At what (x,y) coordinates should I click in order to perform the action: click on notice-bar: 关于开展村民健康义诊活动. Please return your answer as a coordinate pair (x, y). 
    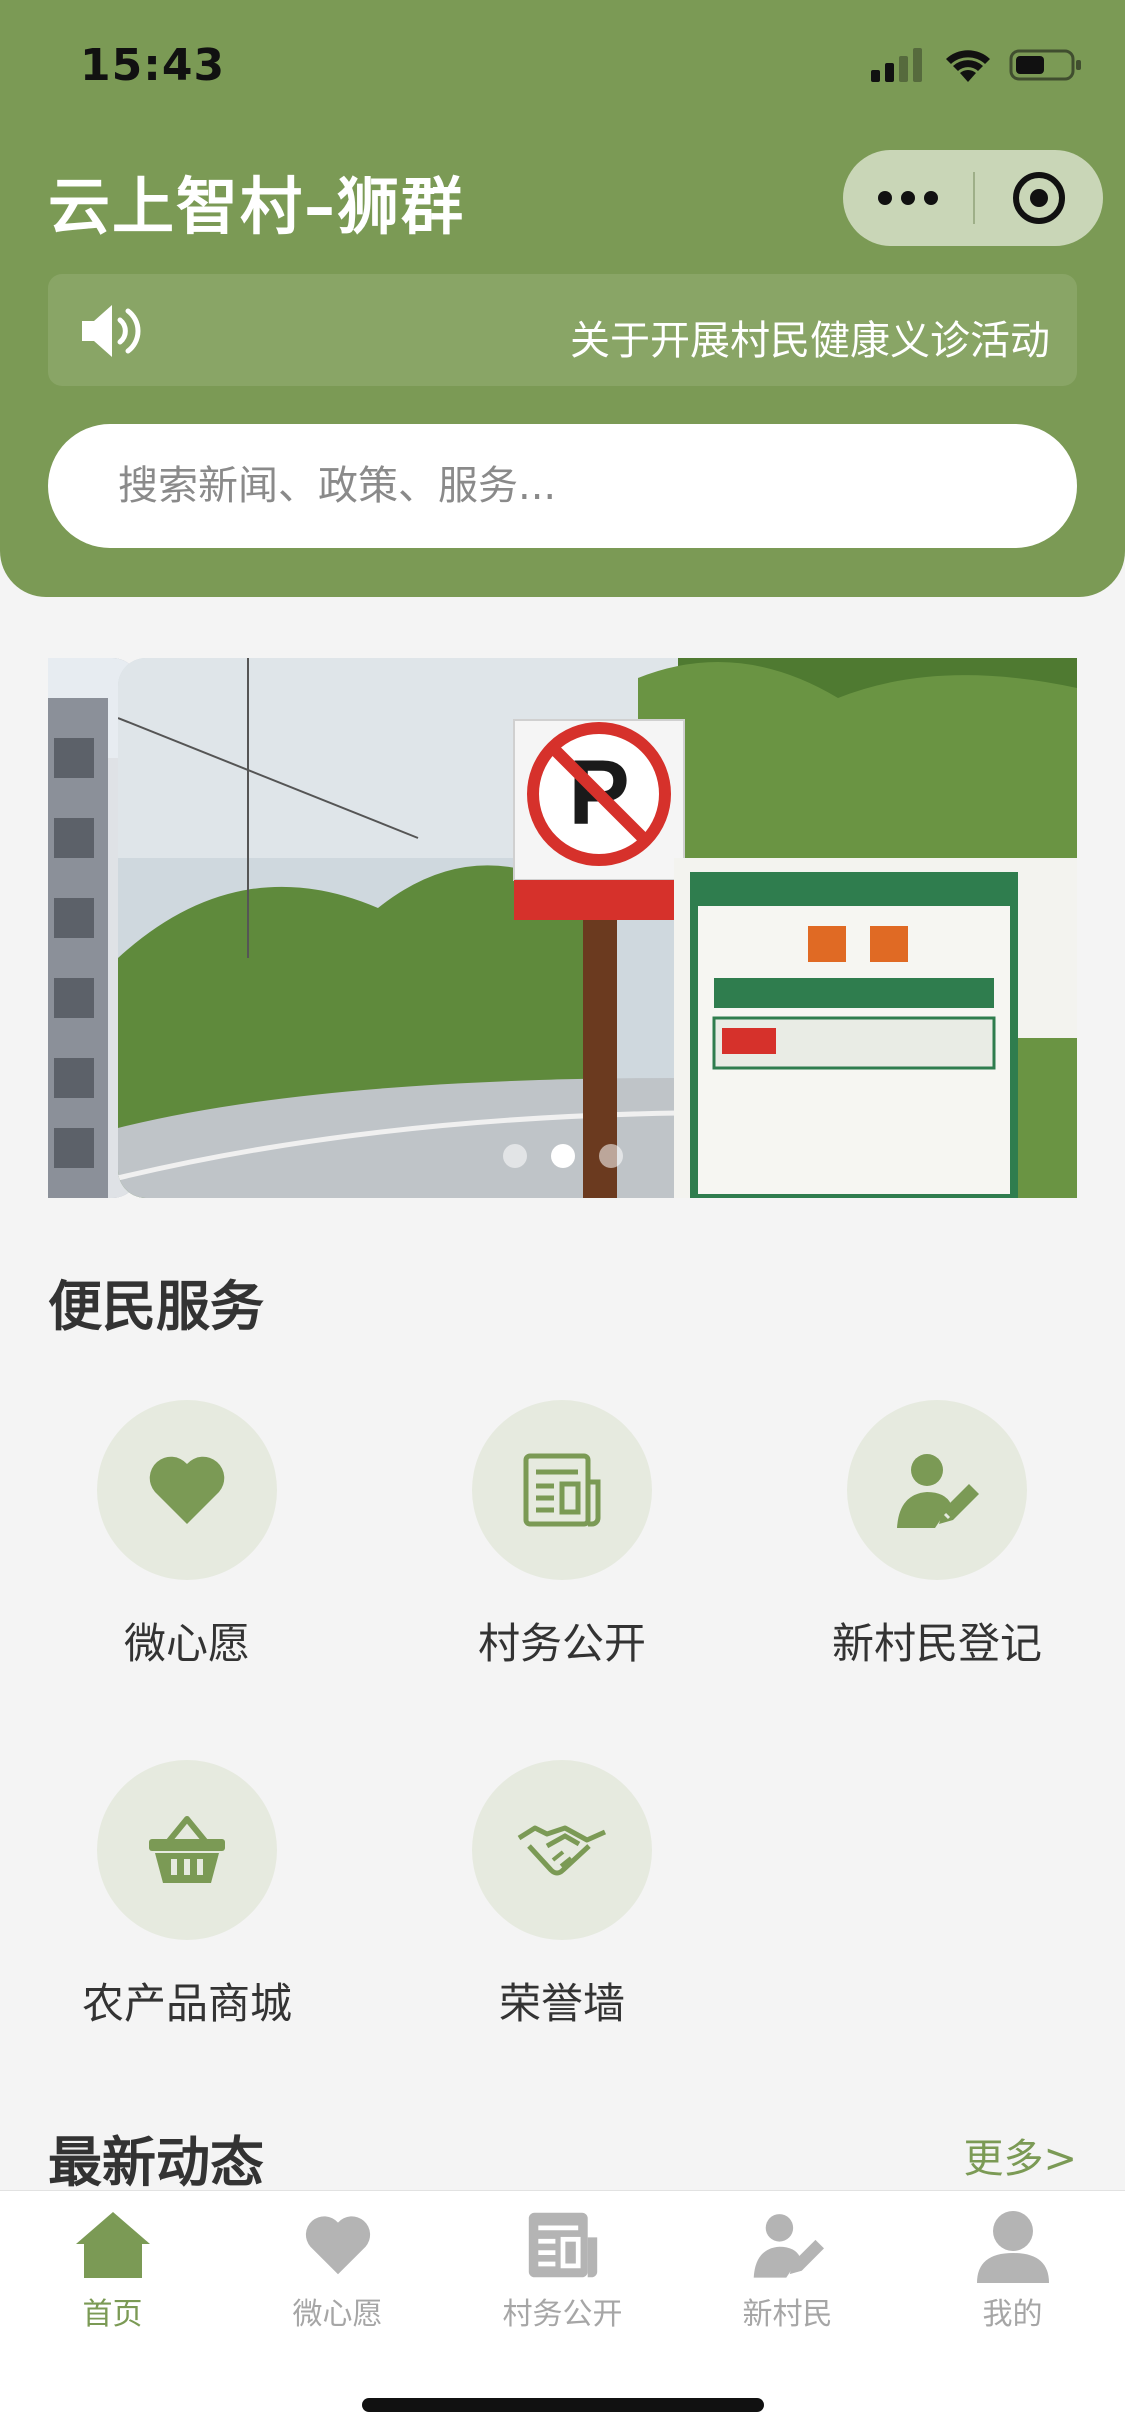
    Looking at the image, I should click on (562, 330).